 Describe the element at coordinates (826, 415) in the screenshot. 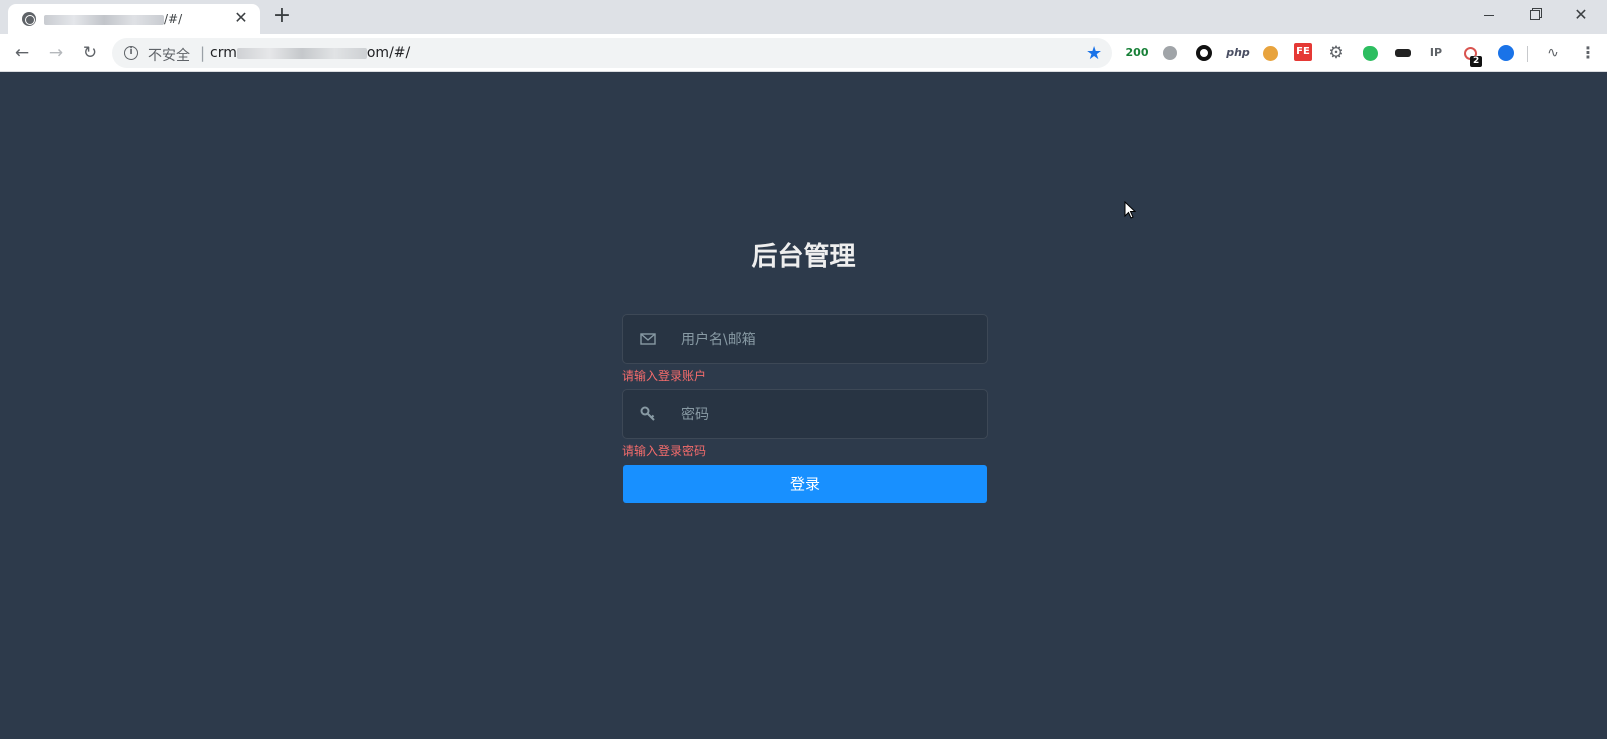

I see `password-input` at that location.